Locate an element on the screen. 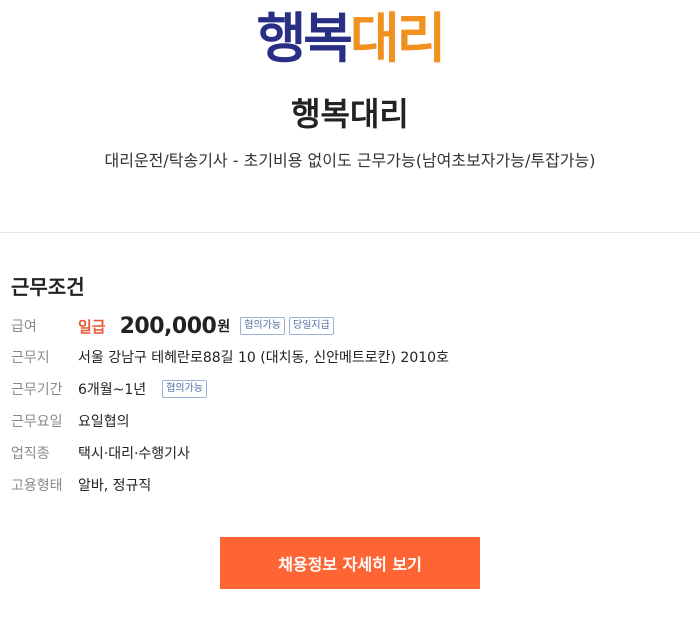  company-logo: 행복대리 is located at coordinates (350, 39).